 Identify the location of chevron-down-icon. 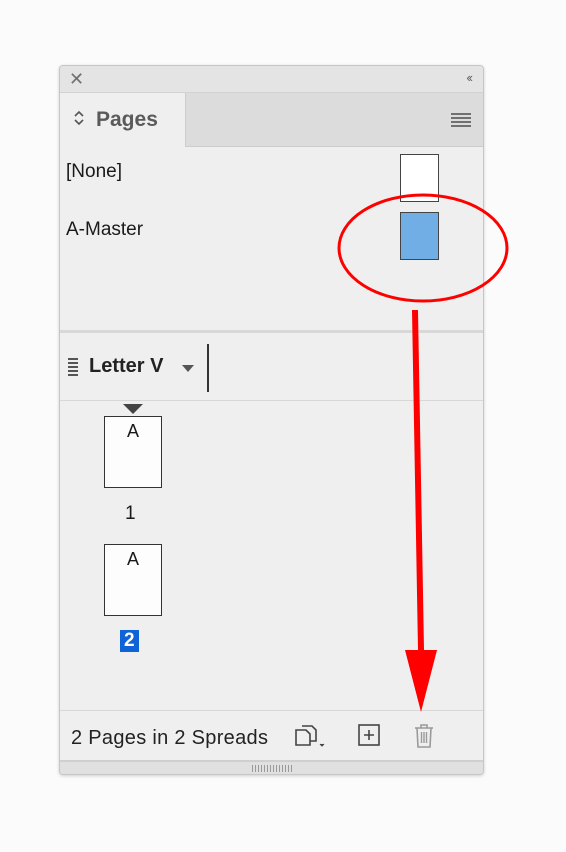
(188, 368).